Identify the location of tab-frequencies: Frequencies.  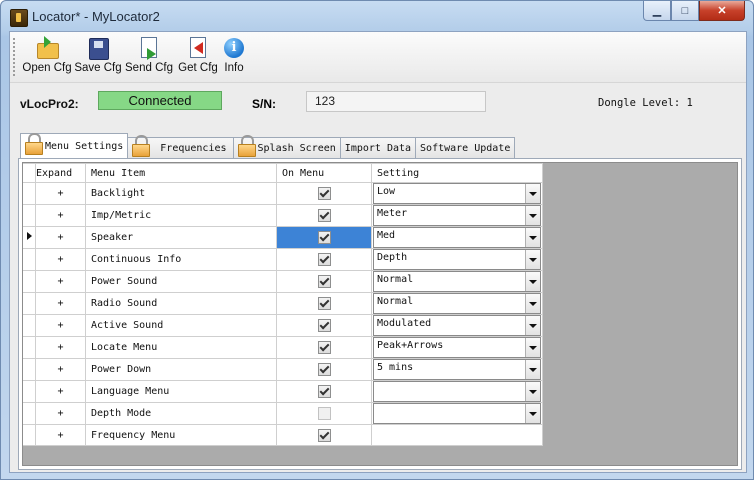
(180, 146).